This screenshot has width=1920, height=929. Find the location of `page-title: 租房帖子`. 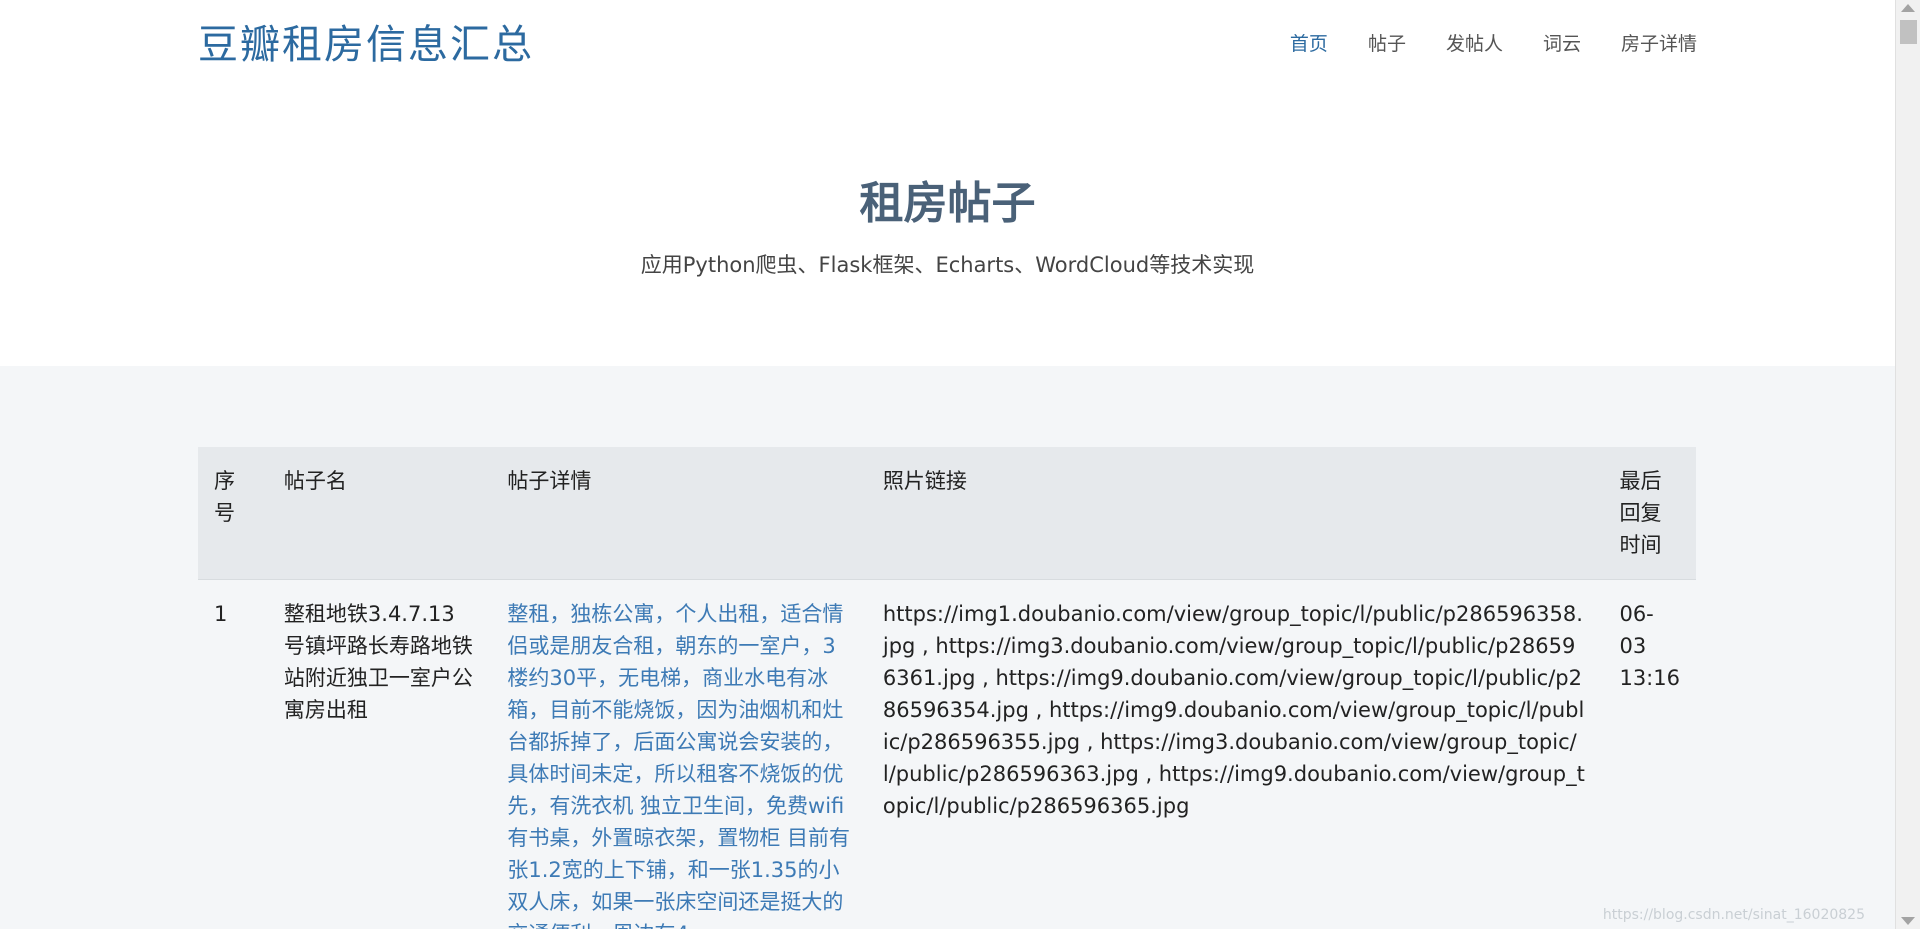

page-title: 租房帖子 is located at coordinates (947, 203).